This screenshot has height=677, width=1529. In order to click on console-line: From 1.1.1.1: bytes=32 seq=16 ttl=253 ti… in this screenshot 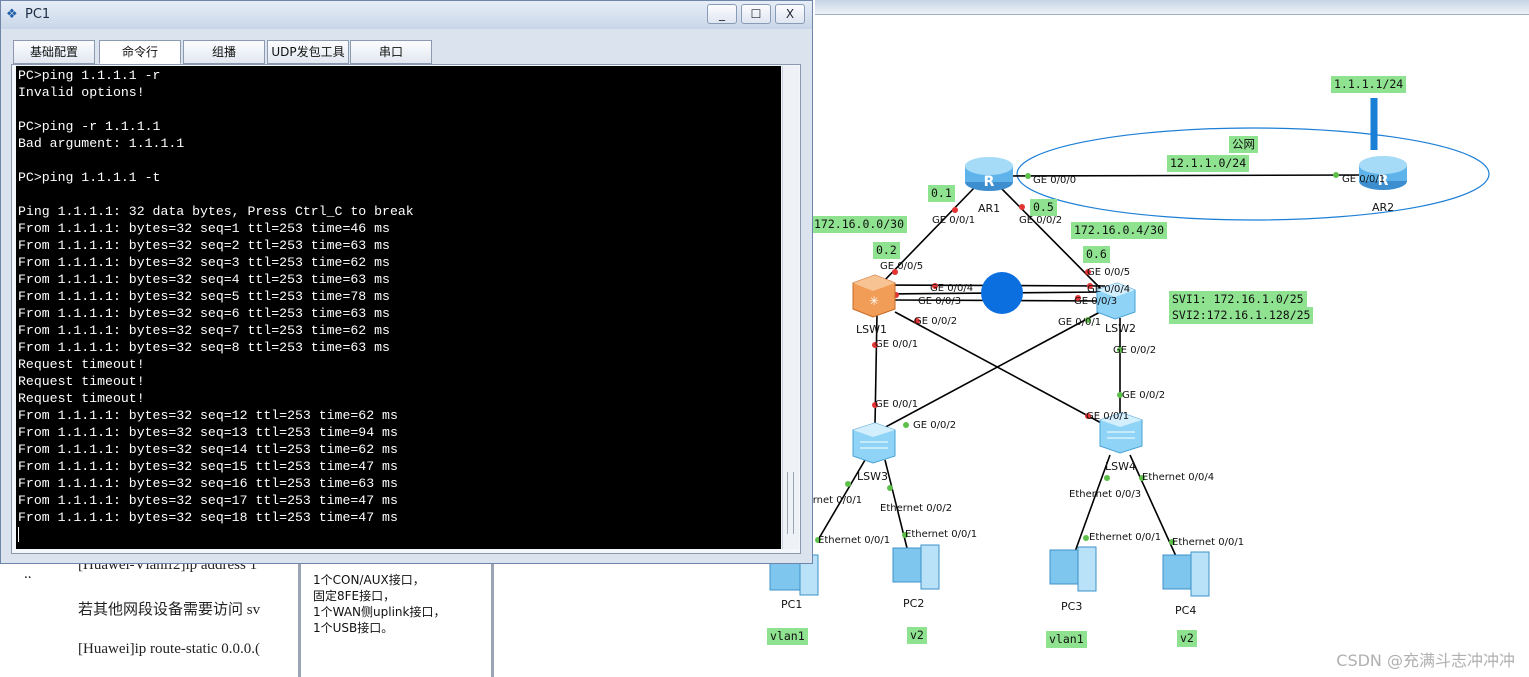, I will do `click(208, 483)`.